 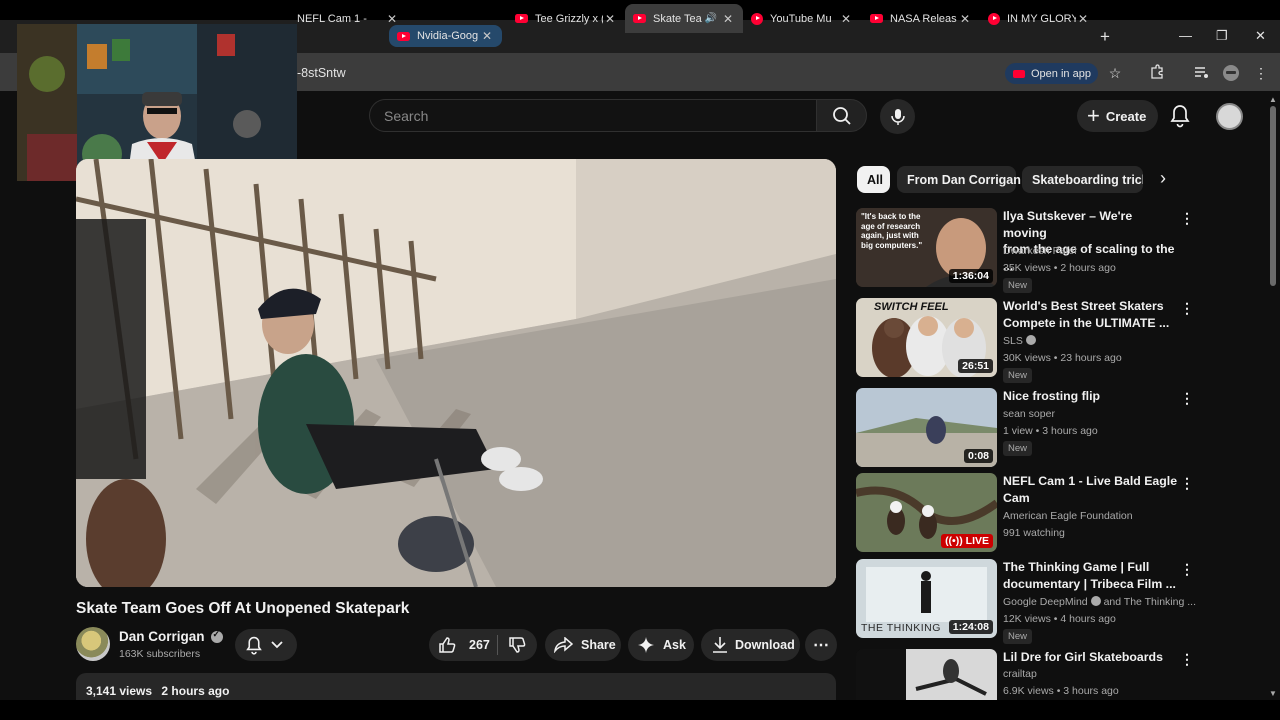 I want to click on account-avatar, so click(x=1229, y=116).